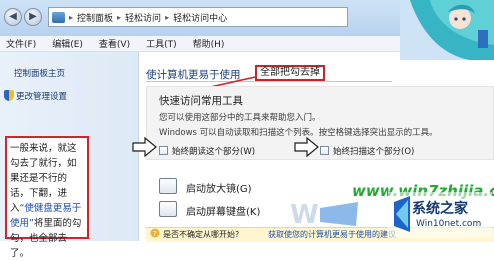 The height and width of the screenshot is (261, 494). I want to click on control-panel-icon, so click(58, 17).